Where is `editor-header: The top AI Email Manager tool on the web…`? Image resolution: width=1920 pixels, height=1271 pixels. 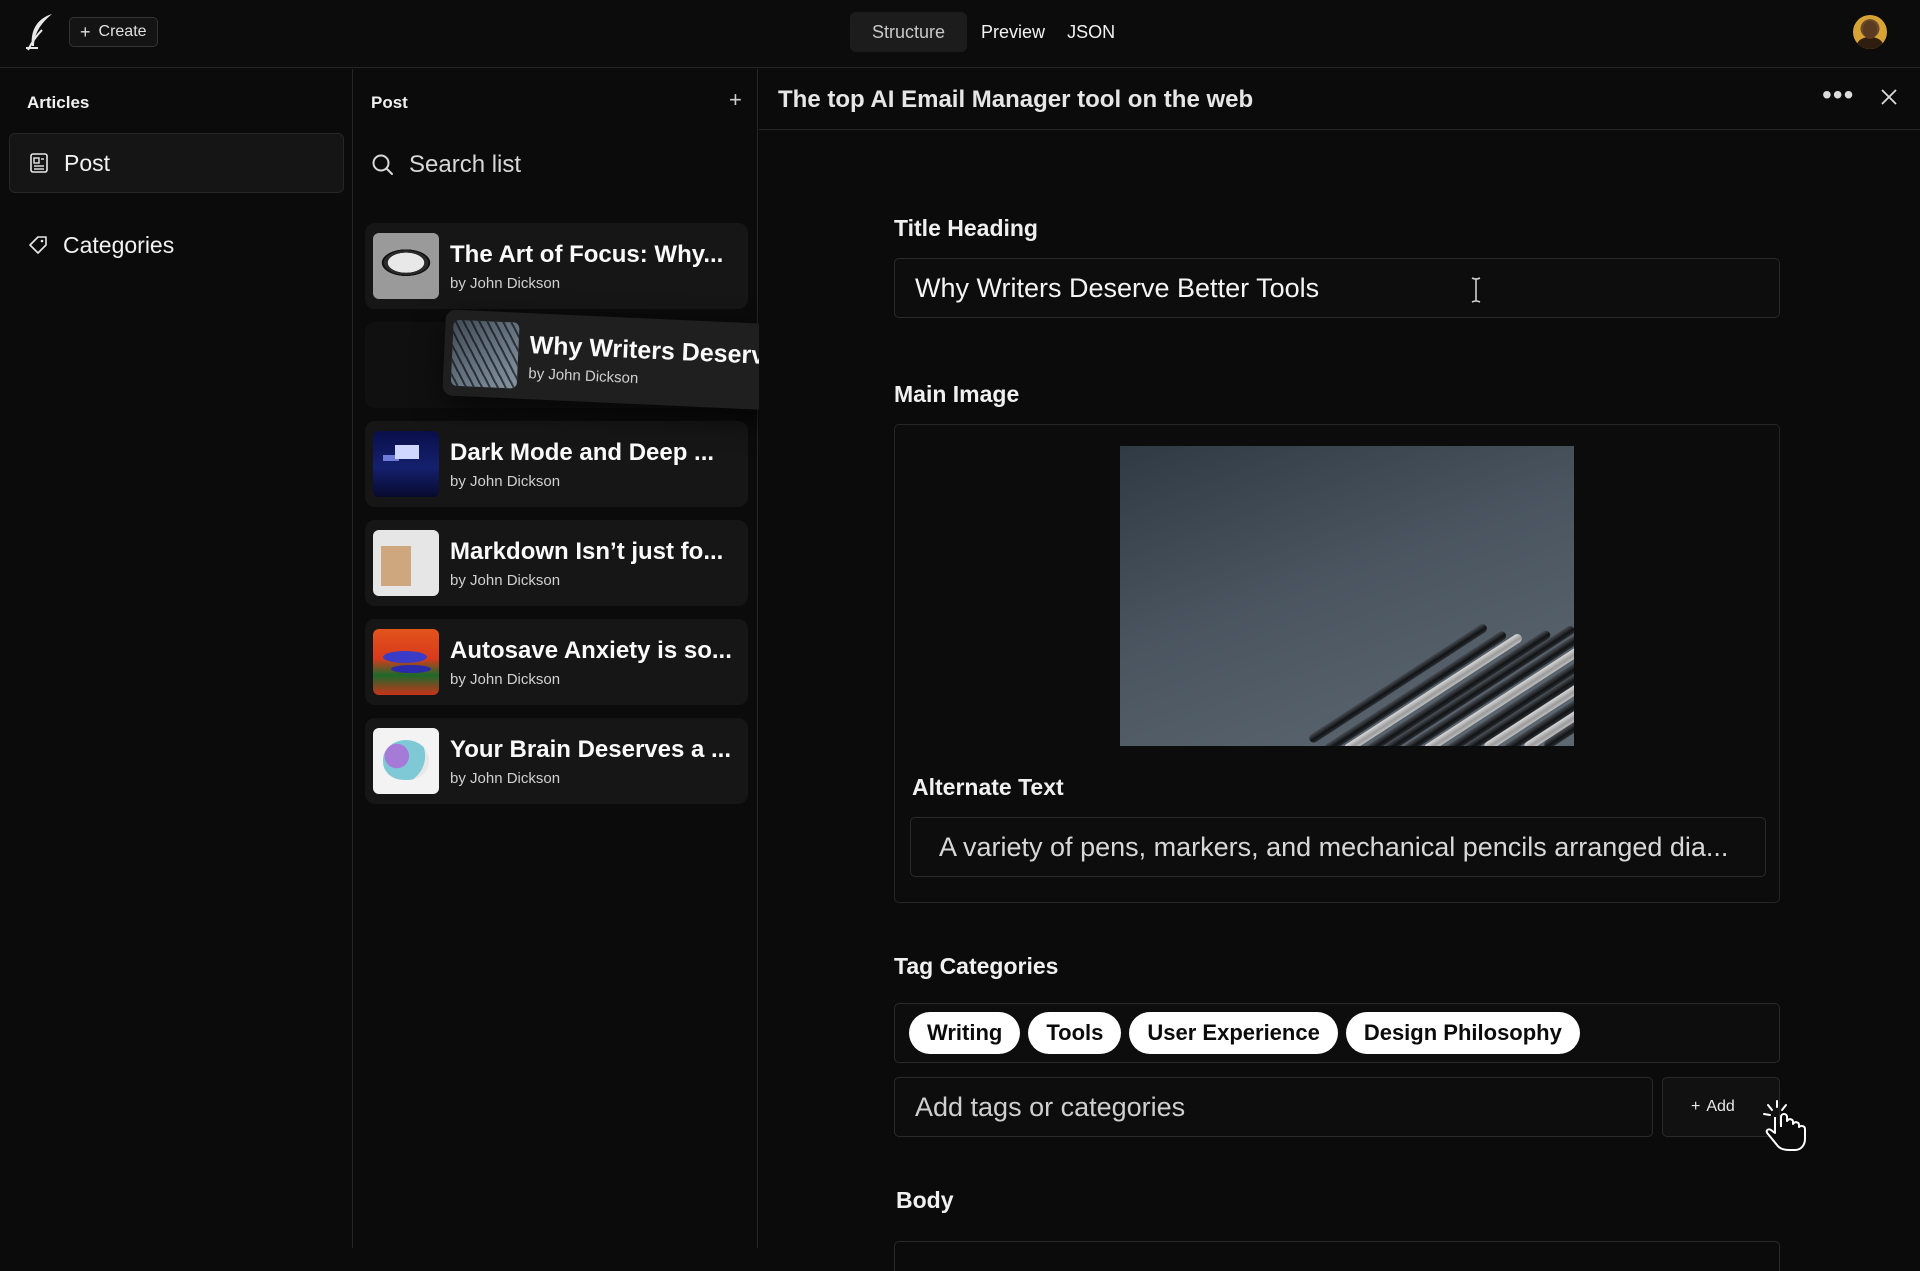
editor-header: The top AI Email Manager tool on the web… is located at coordinates (1339, 99).